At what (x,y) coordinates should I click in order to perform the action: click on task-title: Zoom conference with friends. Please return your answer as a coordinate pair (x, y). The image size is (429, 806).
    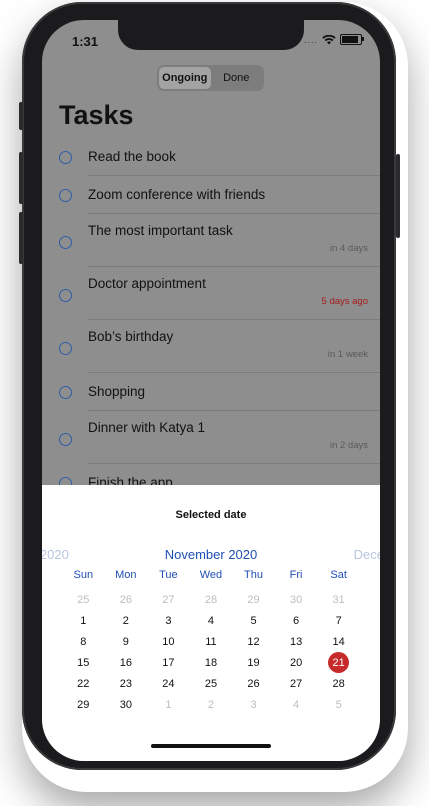
    Looking at the image, I should click on (177, 194).